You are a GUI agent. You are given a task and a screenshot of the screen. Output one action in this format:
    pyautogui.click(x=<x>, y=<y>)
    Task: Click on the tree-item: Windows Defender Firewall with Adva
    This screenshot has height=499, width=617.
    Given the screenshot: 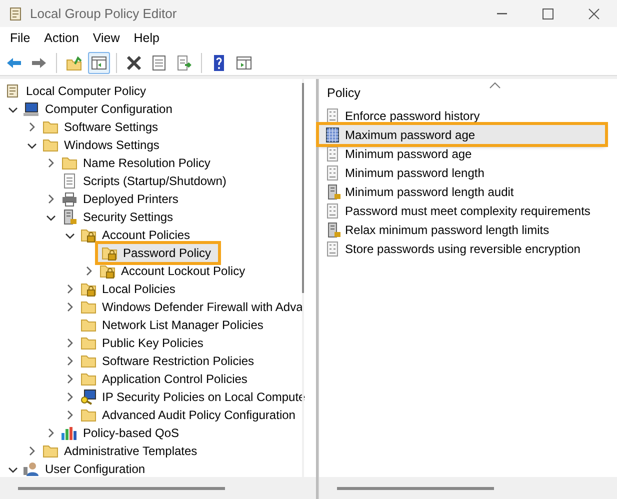 What is the action you would take?
    pyautogui.click(x=202, y=307)
    